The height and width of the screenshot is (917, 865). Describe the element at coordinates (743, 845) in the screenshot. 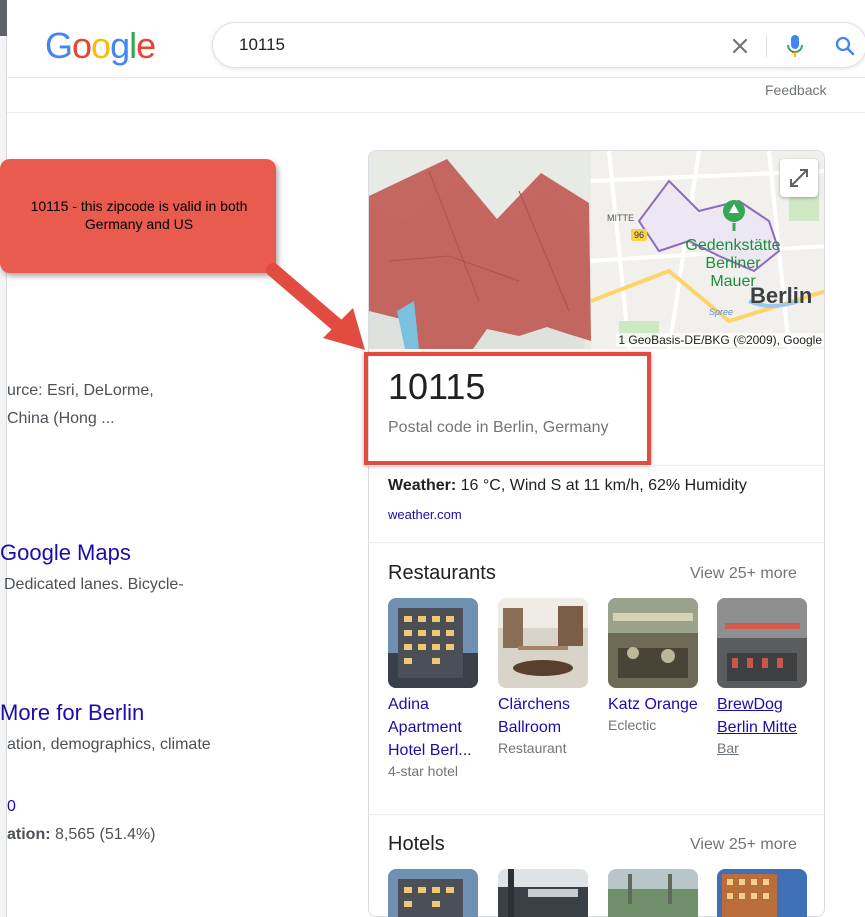

I see `hotels-view-more-link: View 25+ more` at that location.